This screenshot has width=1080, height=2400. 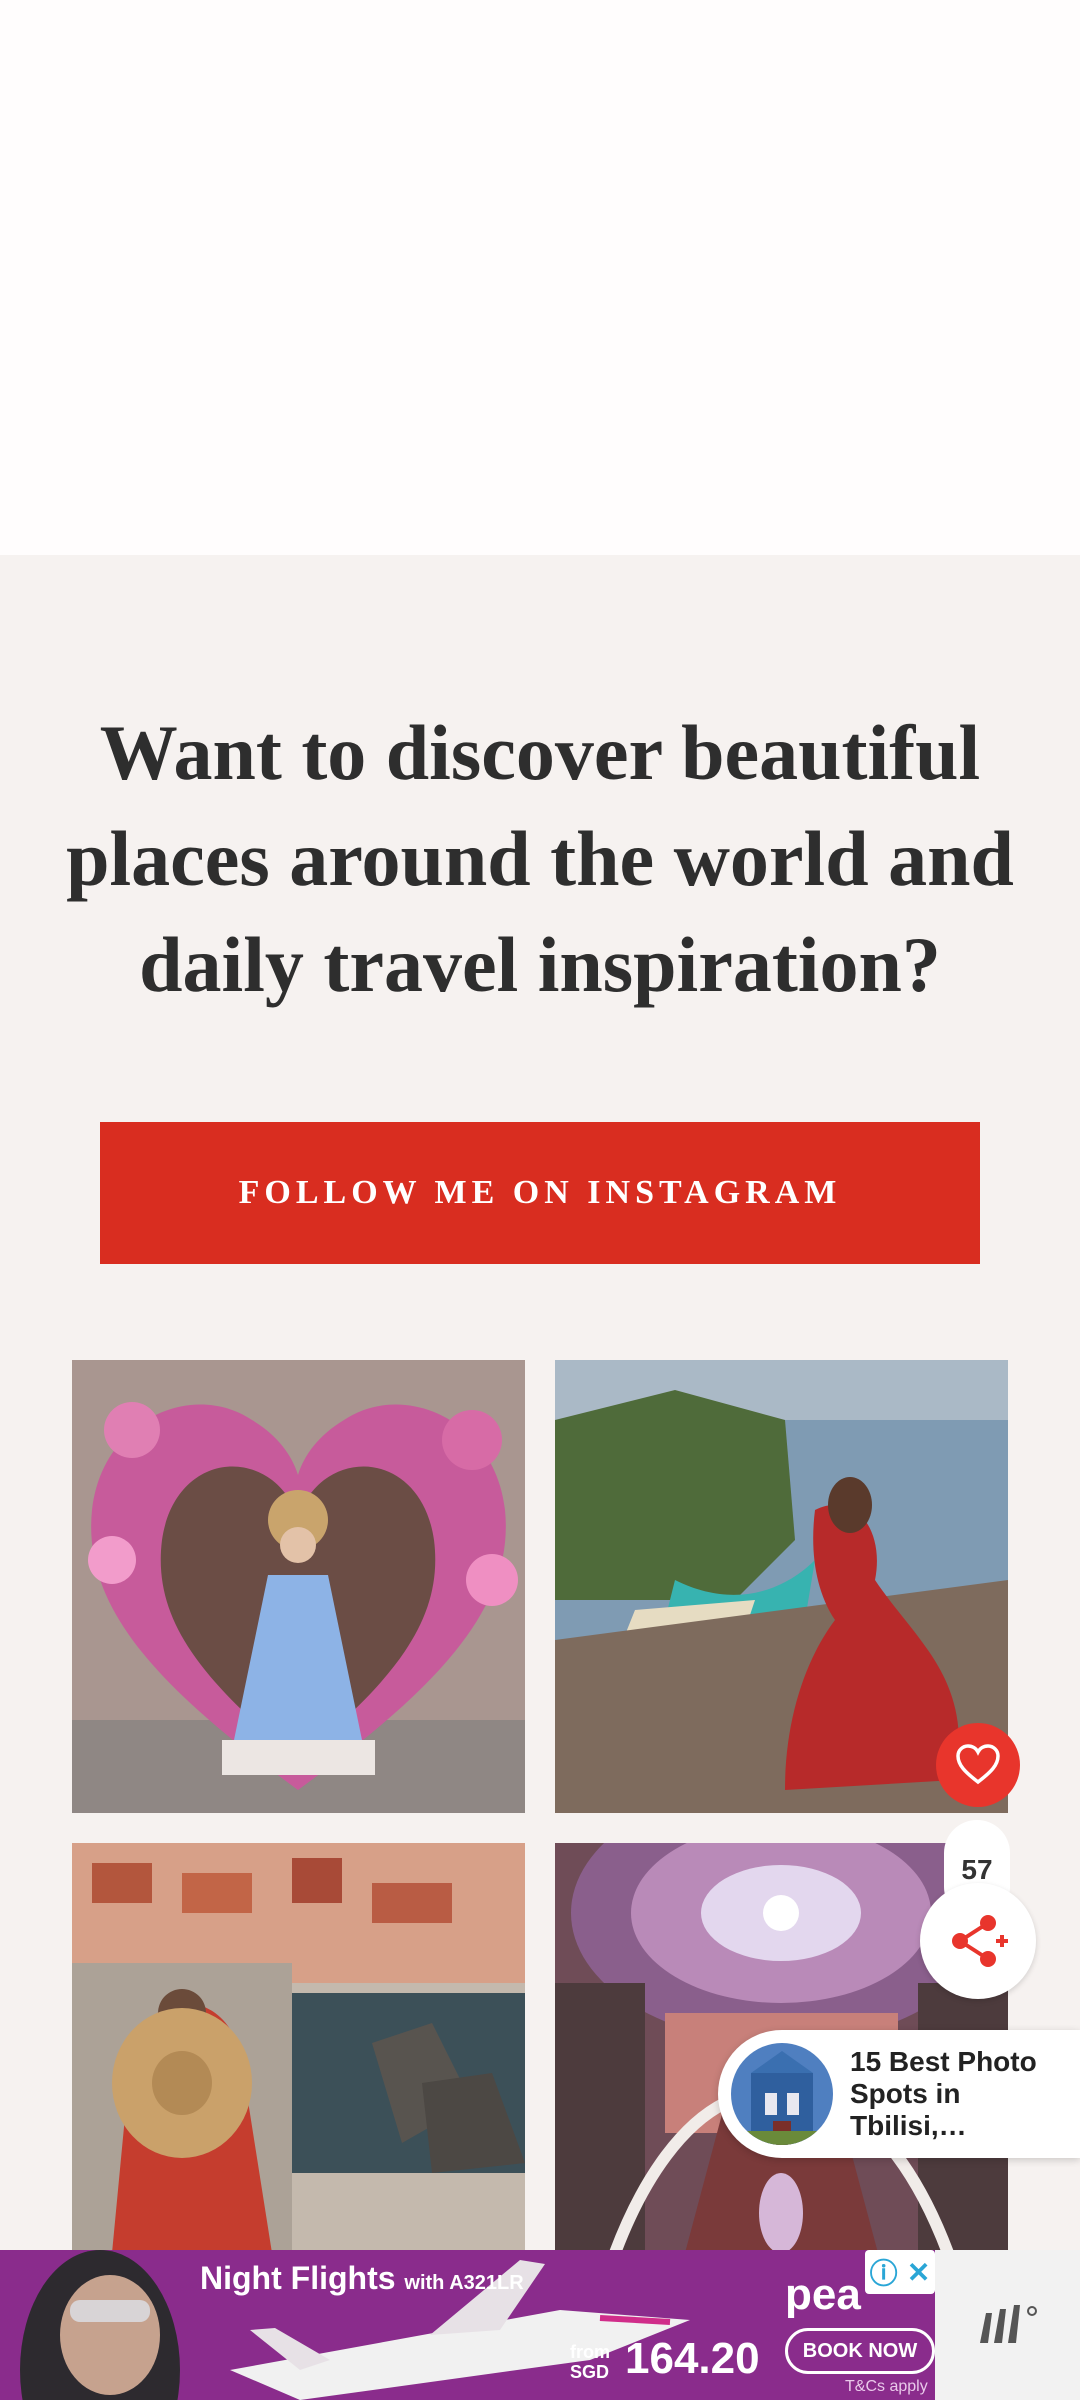 I want to click on share-button, so click(x=978, y=1941).